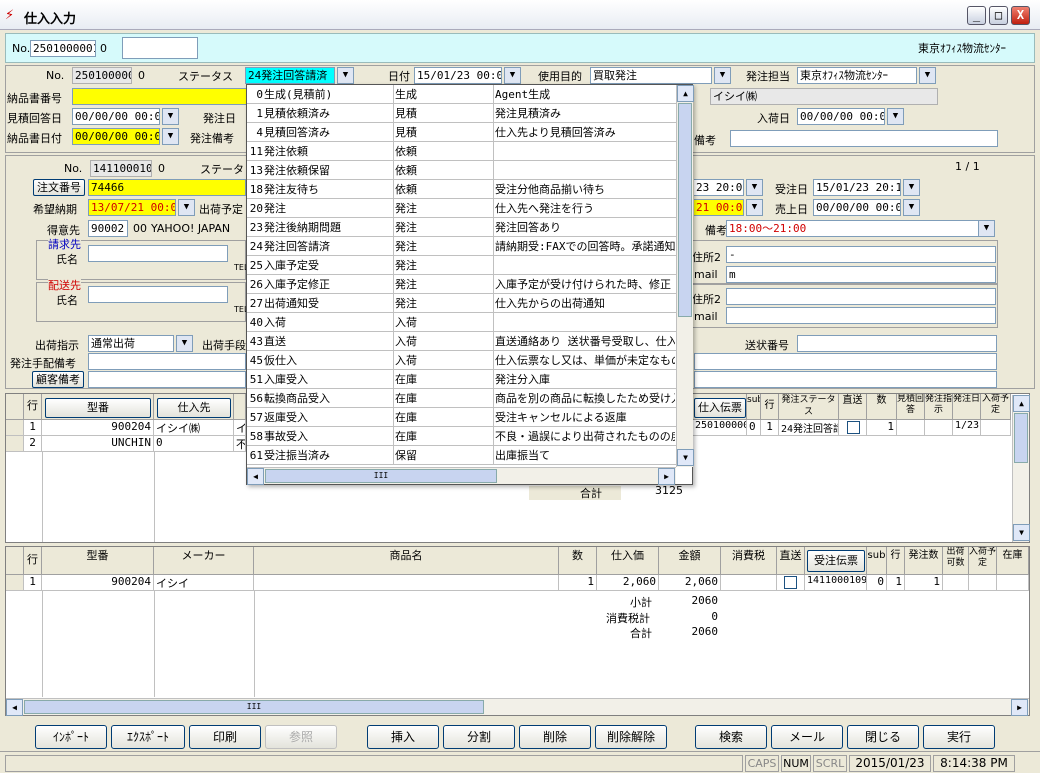 This screenshot has height=773, width=1040. What do you see at coordinates (462, 265) in the screenshot?
I see `status-option: 25 入庫予定受 発注` at bounding box center [462, 265].